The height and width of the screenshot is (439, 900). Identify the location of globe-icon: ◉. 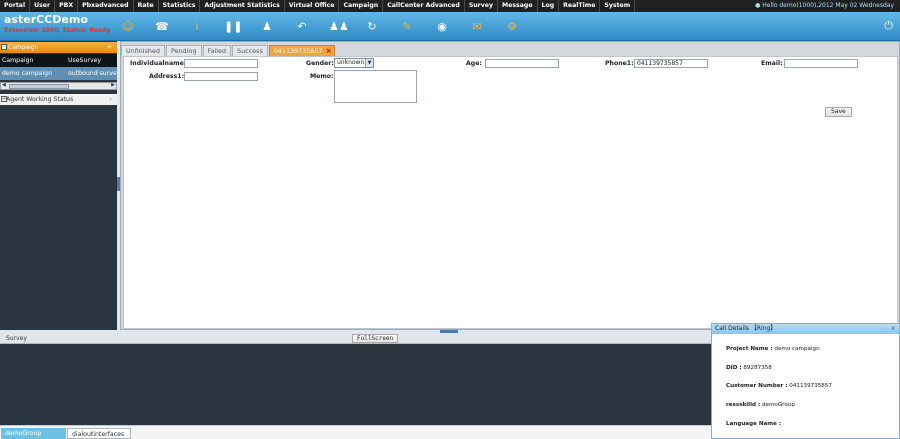
(442, 27).